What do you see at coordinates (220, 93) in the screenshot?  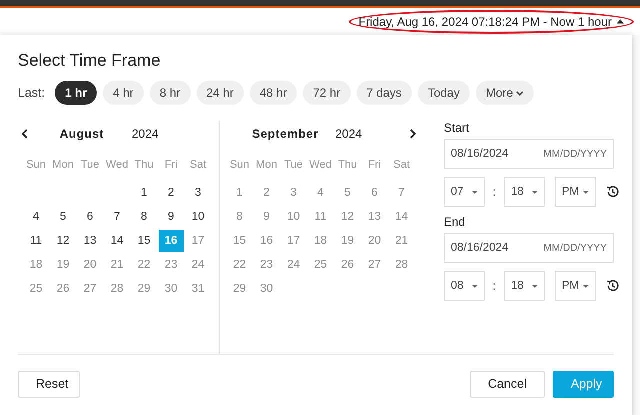 I see `preset-chip: 24 hr` at bounding box center [220, 93].